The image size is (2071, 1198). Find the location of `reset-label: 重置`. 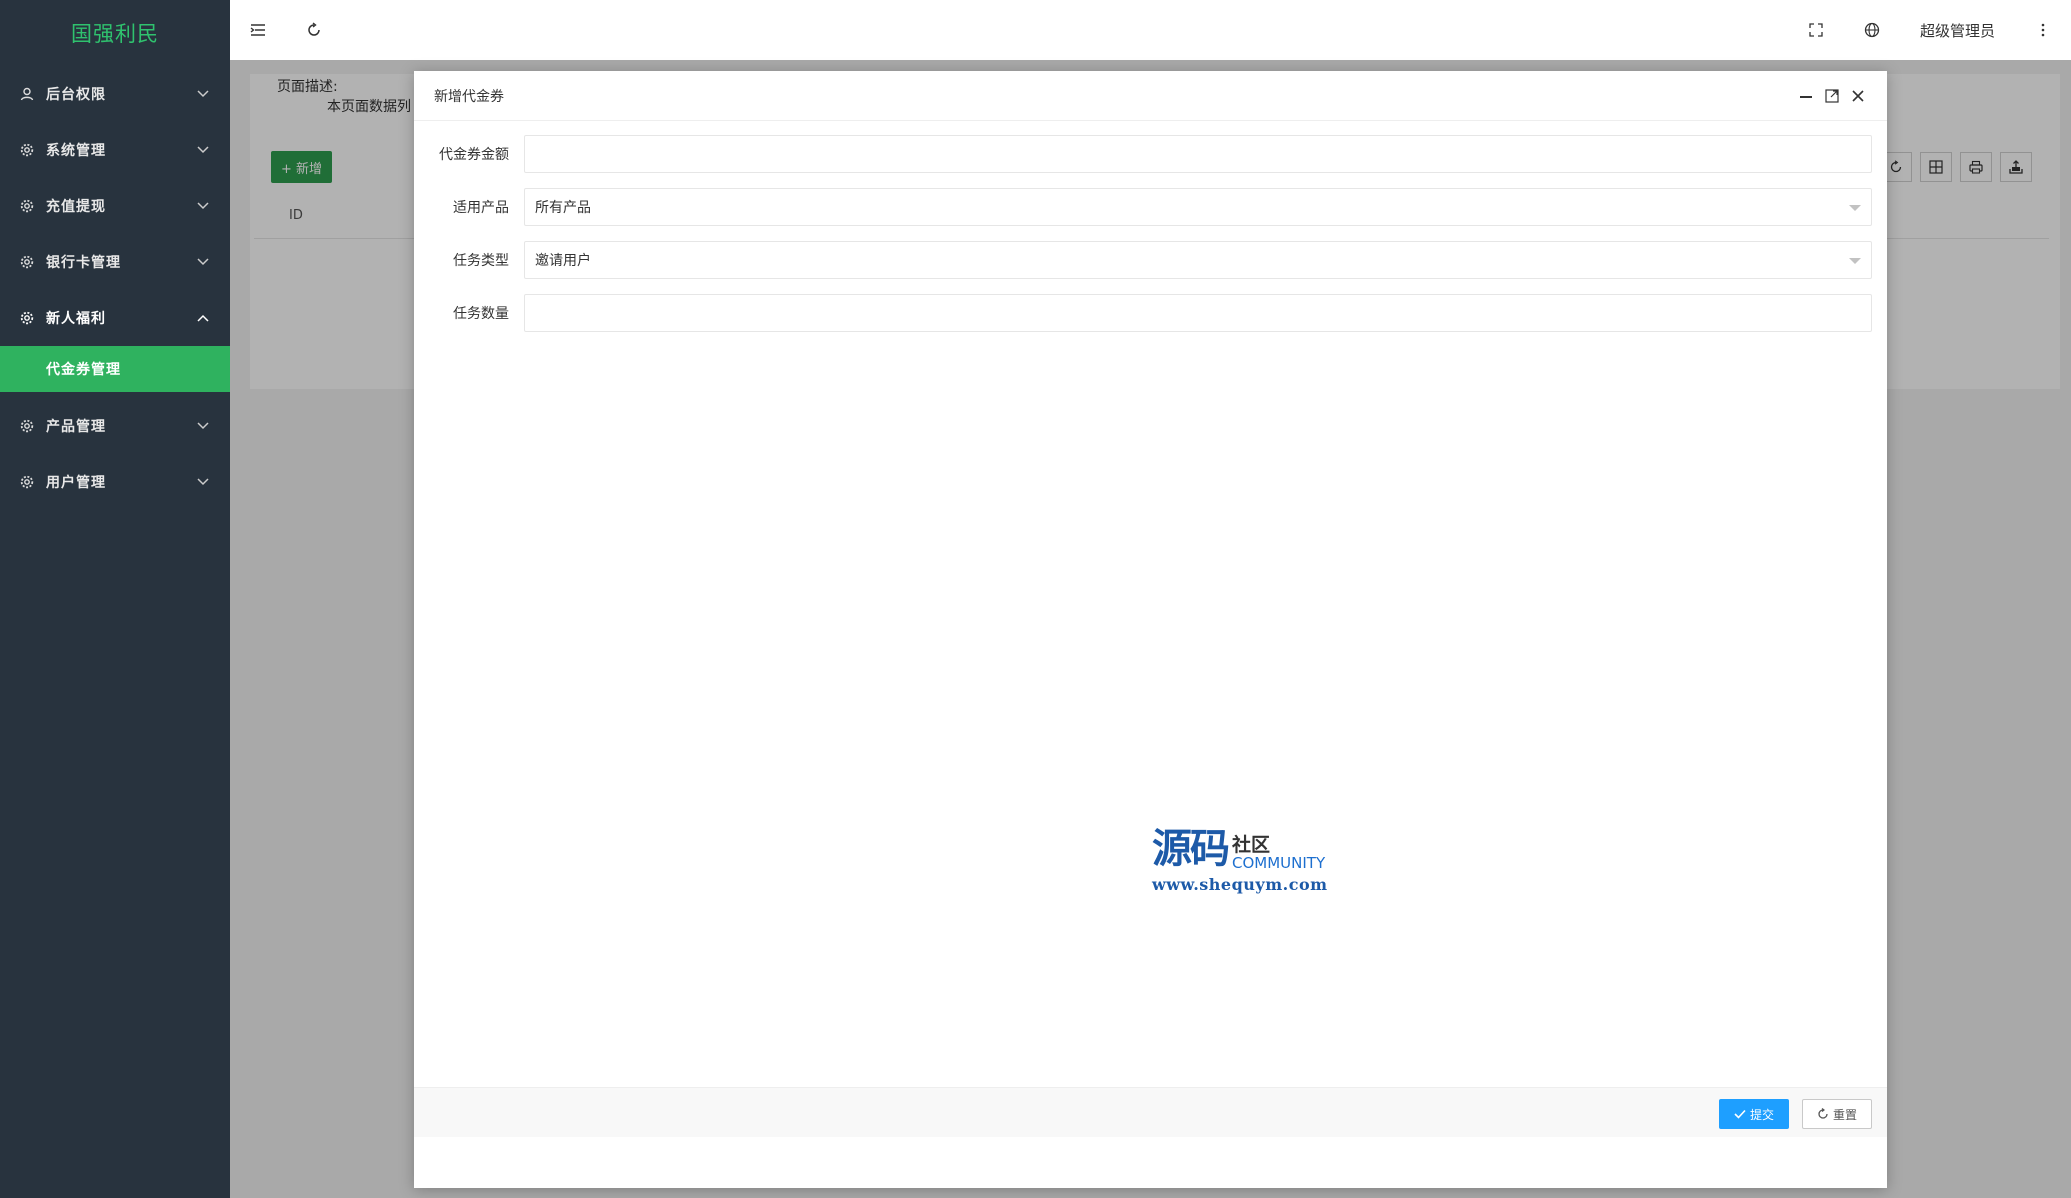

reset-label: 重置 is located at coordinates (1844, 1114).